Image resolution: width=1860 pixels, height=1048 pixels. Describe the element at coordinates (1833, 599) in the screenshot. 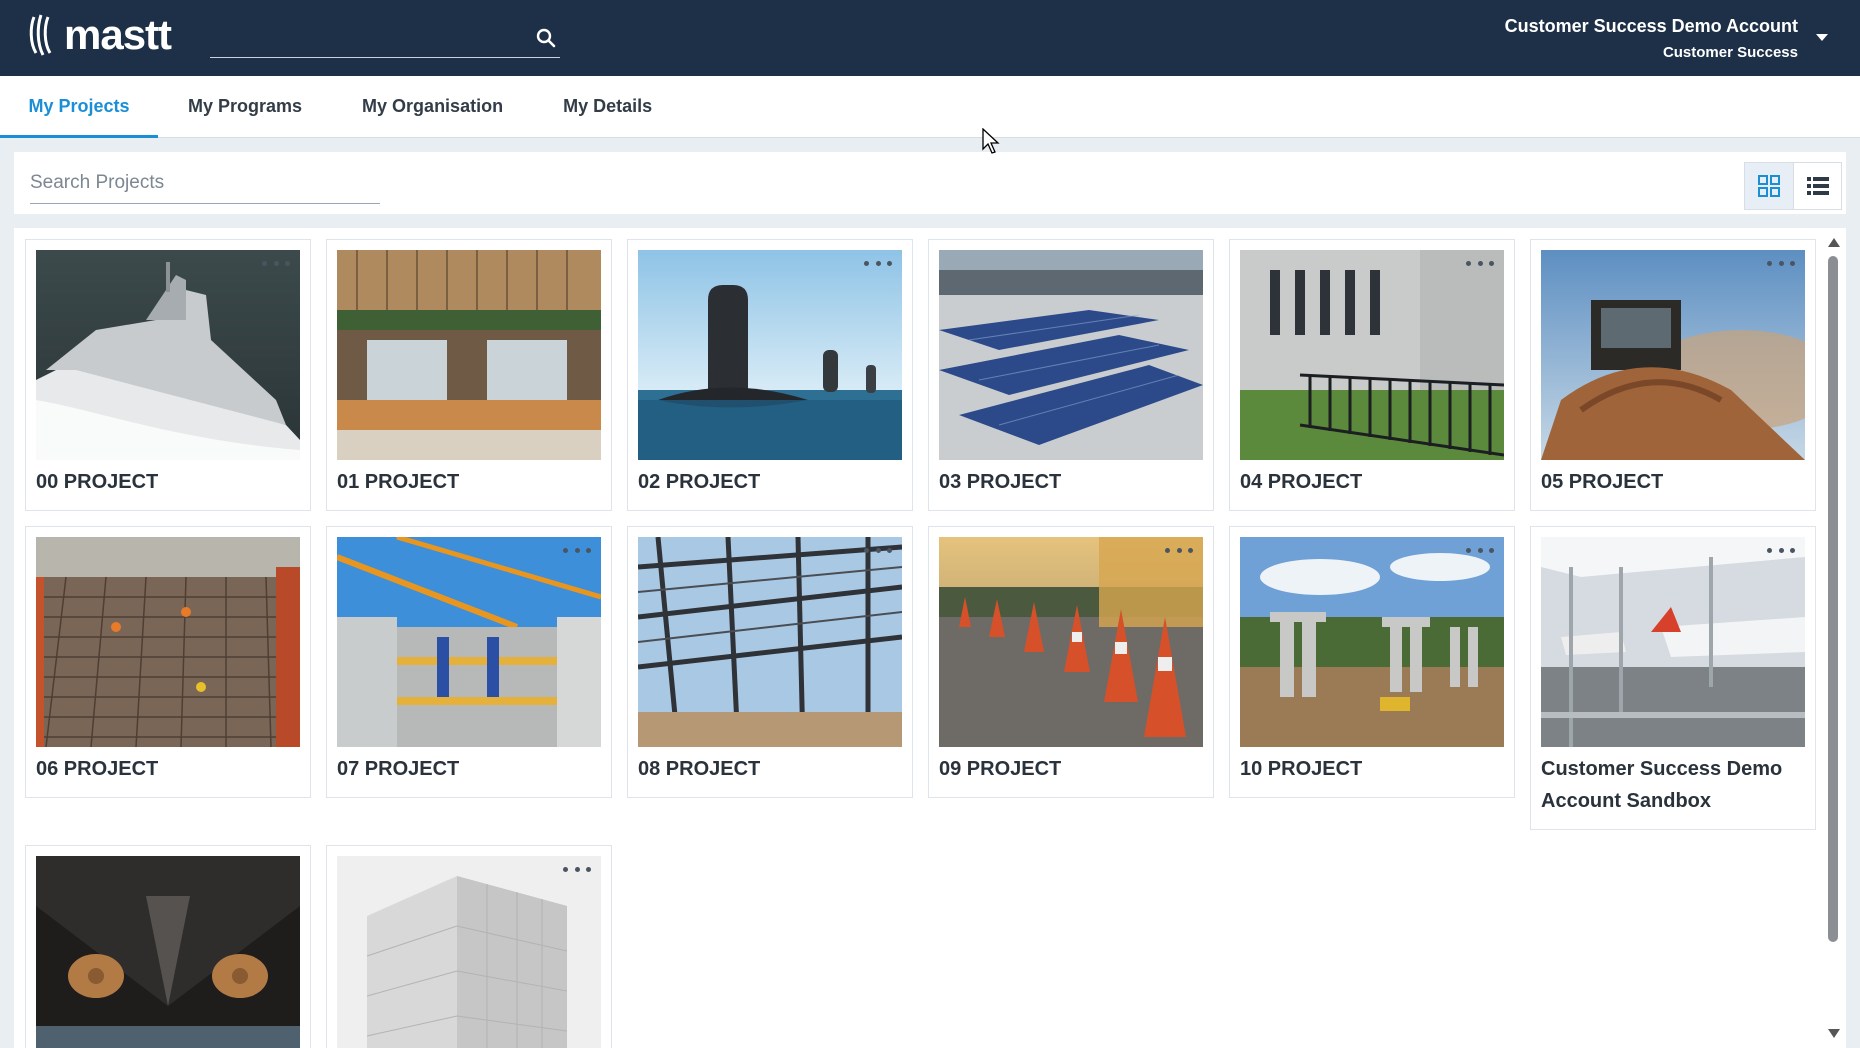

I see `scroll-thumb` at that location.